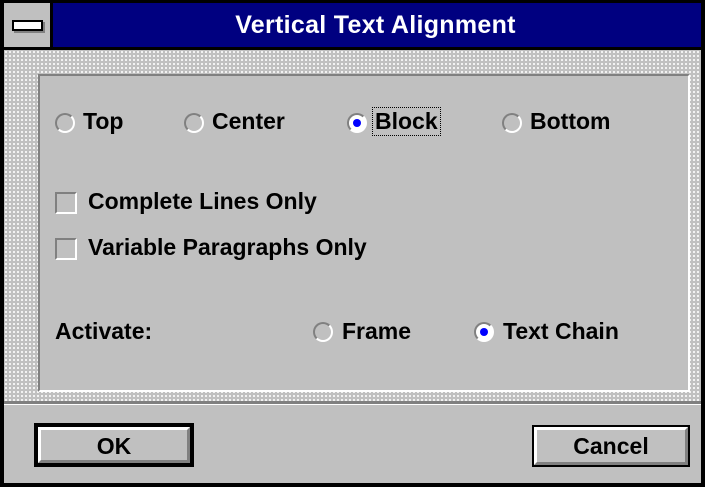  What do you see at coordinates (376, 331) in the screenshot?
I see `radio-frame-label: Frame` at bounding box center [376, 331].